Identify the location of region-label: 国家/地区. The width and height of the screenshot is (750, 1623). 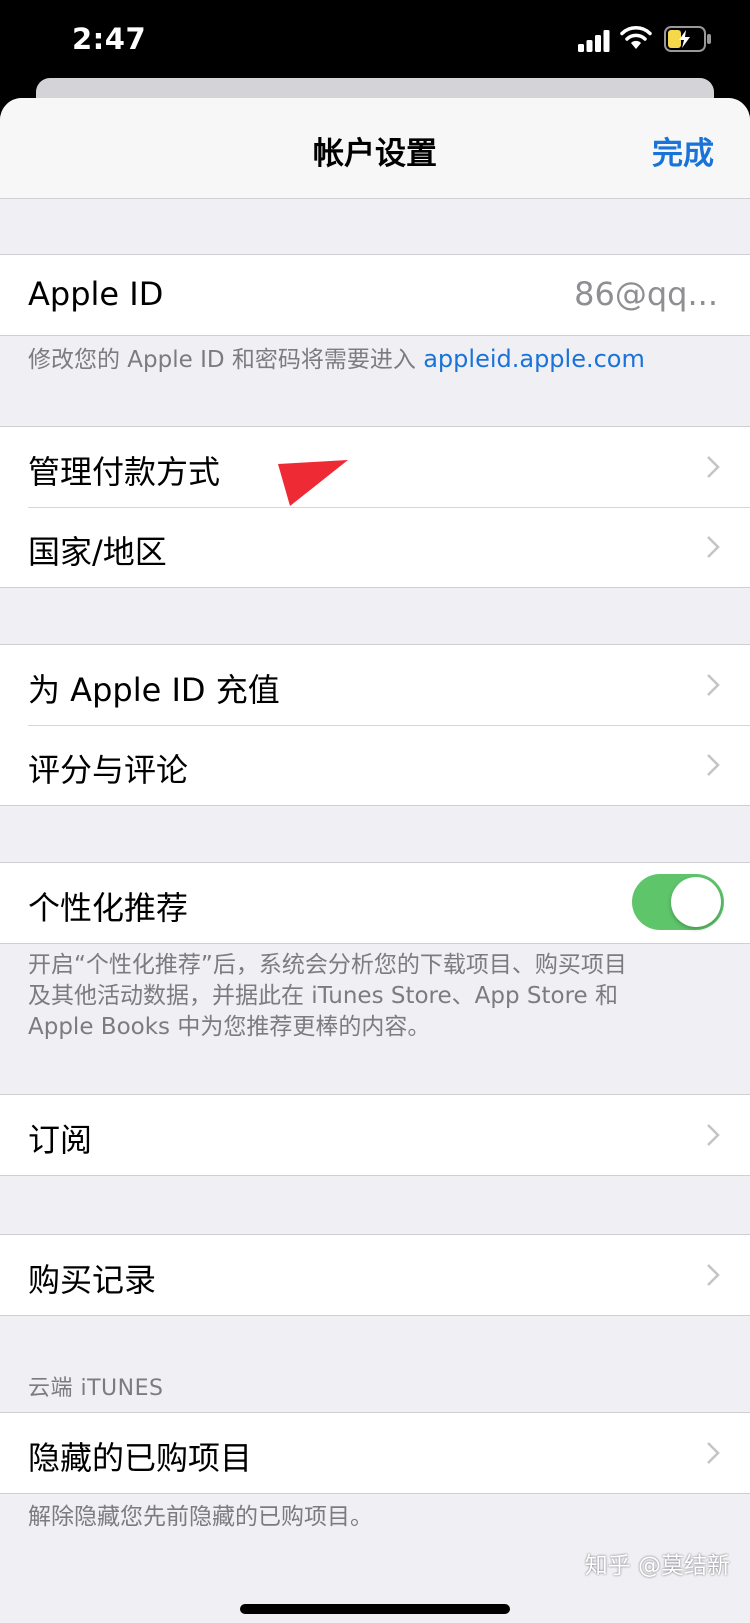
(97, 552).